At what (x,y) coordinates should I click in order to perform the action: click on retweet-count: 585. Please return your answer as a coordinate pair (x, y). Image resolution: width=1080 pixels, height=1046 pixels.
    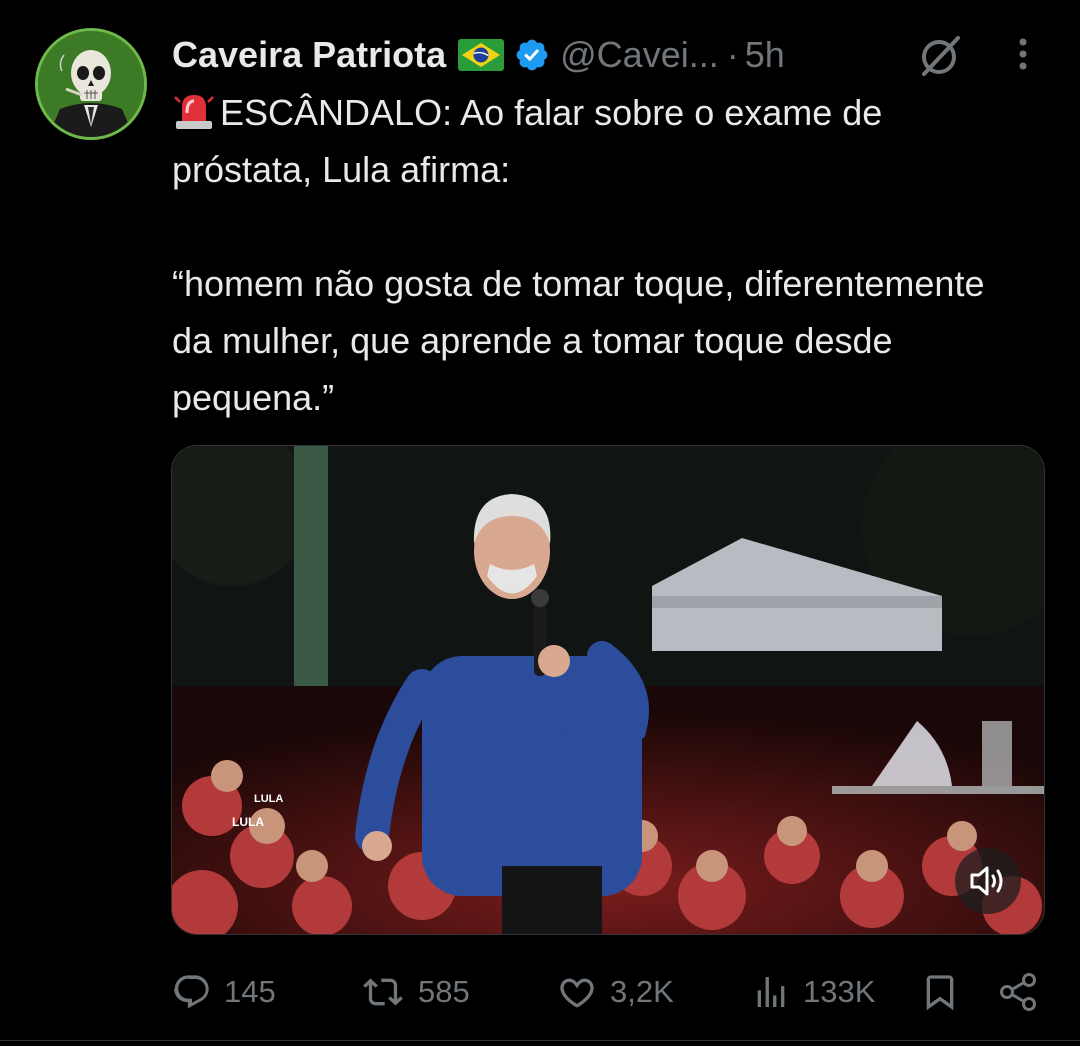
    Looking at the image, I should click on (444, 991).